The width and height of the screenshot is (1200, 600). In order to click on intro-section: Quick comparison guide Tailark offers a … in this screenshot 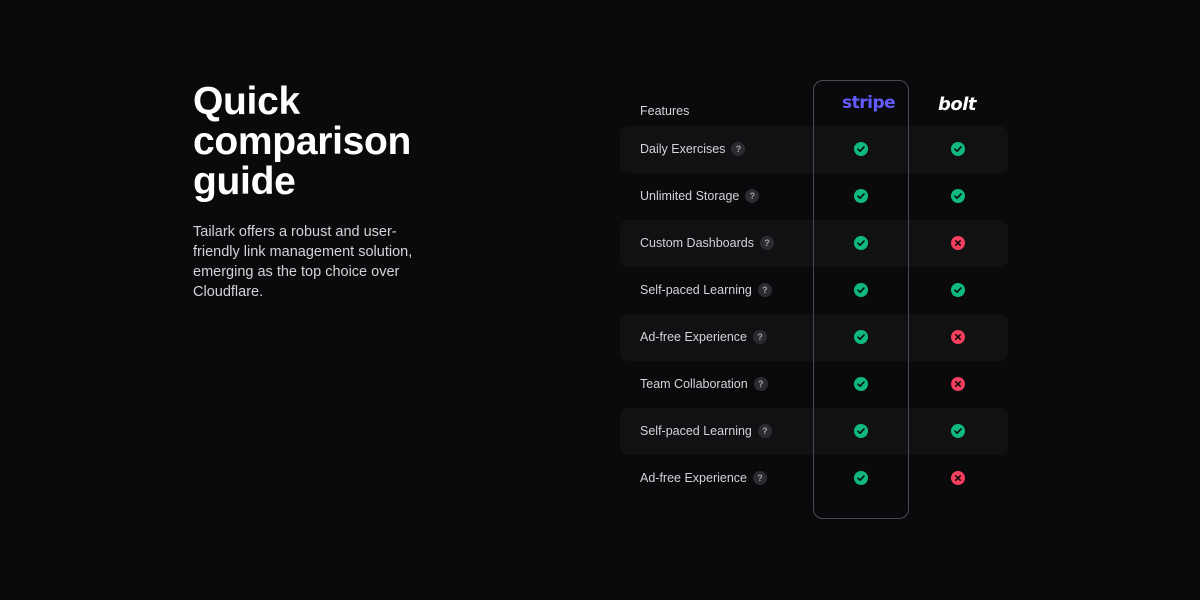, I will do `click(323, 192)`.